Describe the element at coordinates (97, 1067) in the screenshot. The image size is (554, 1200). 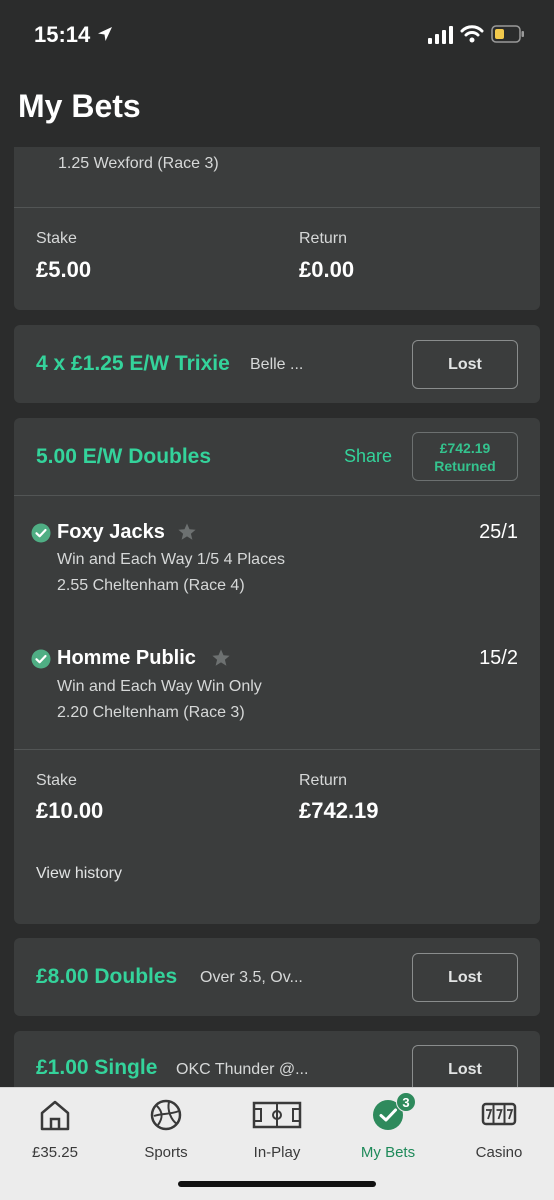
I see `bet-title: £1.00 Single` at that location.